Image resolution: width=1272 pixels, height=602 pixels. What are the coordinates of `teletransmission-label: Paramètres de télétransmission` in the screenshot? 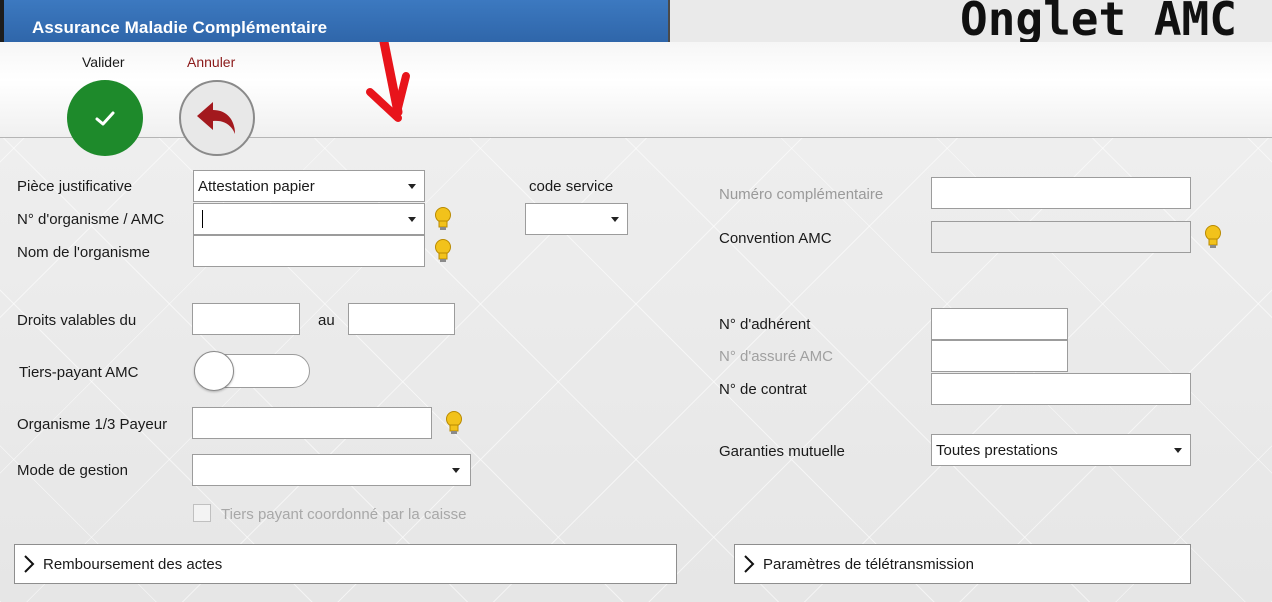 It's located at (868, 564).